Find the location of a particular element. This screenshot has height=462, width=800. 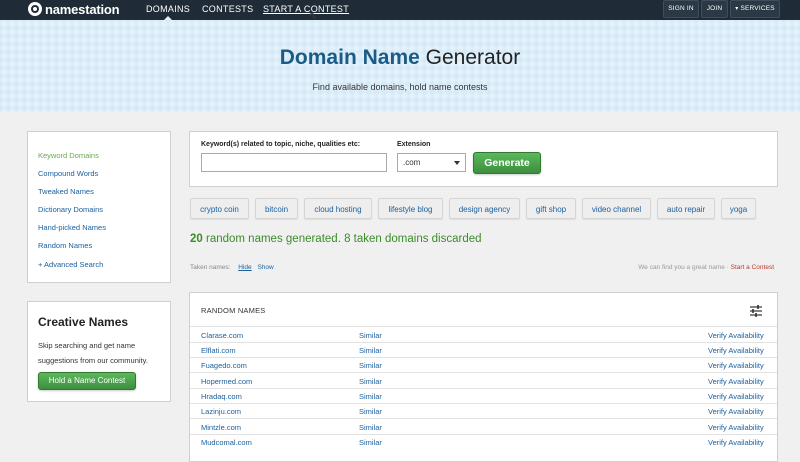

title-rest: Generator is located at coordinates (473, 57).